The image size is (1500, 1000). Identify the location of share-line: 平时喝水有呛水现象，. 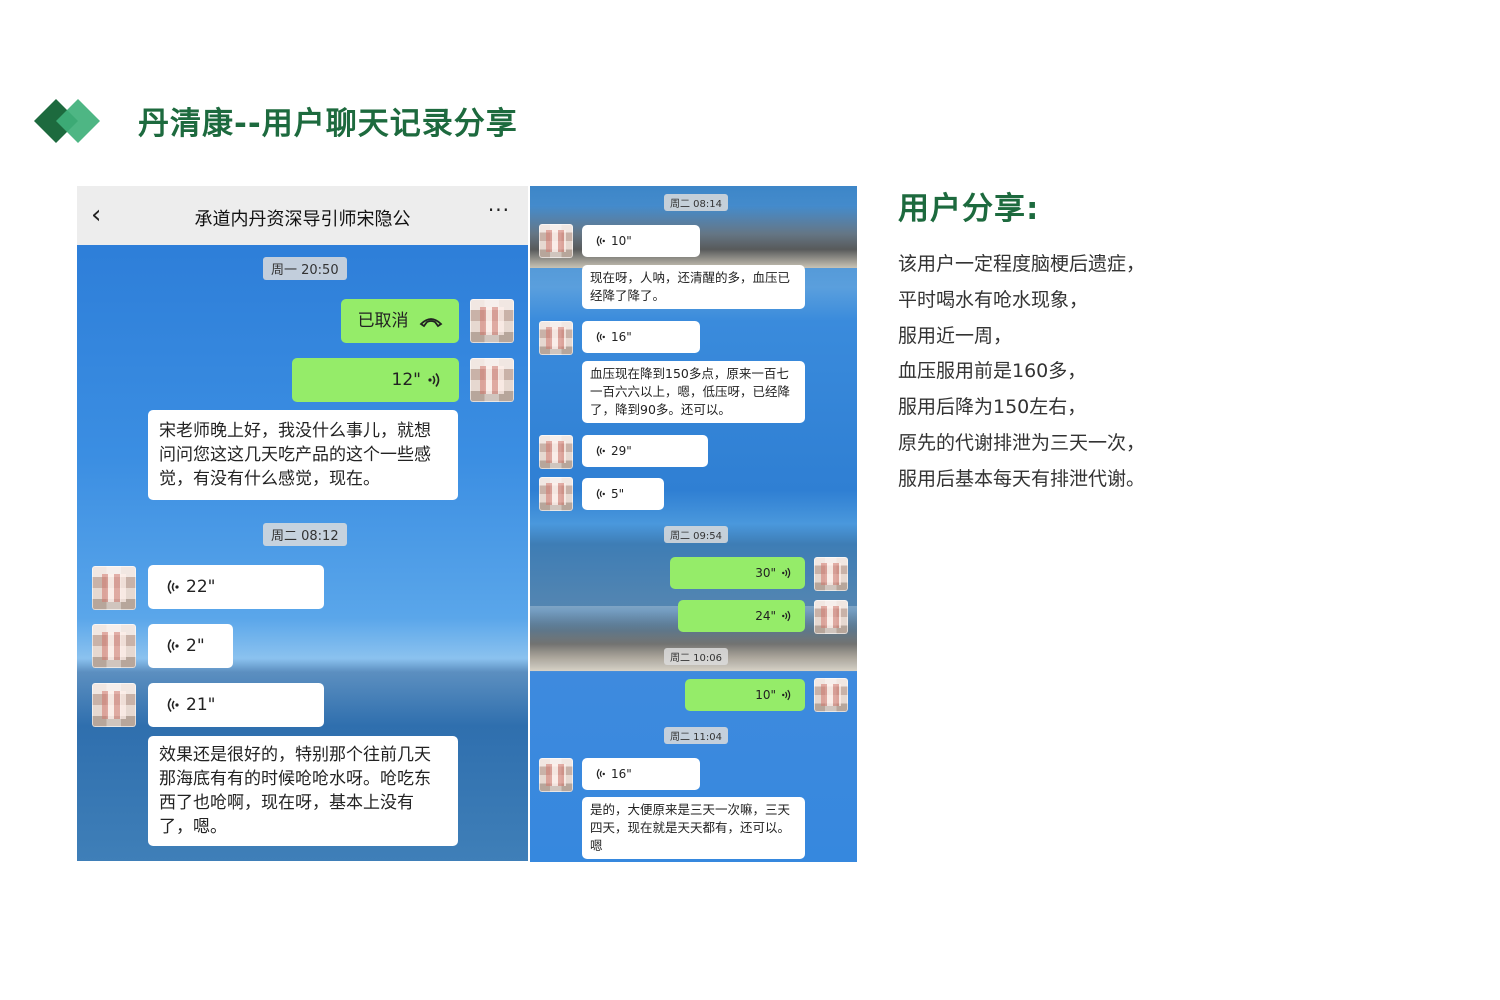
(993, 299).